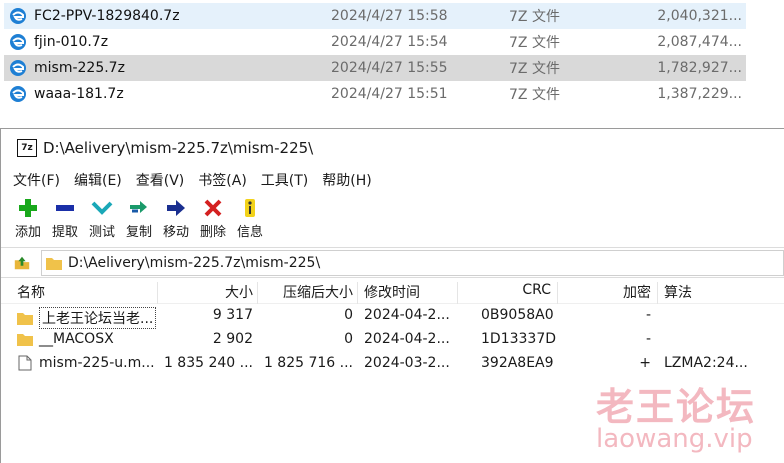 The image size is (784, 463). Describe the element at coordinates (250, 208) in the screenshot. I see `info-icon` at that location.